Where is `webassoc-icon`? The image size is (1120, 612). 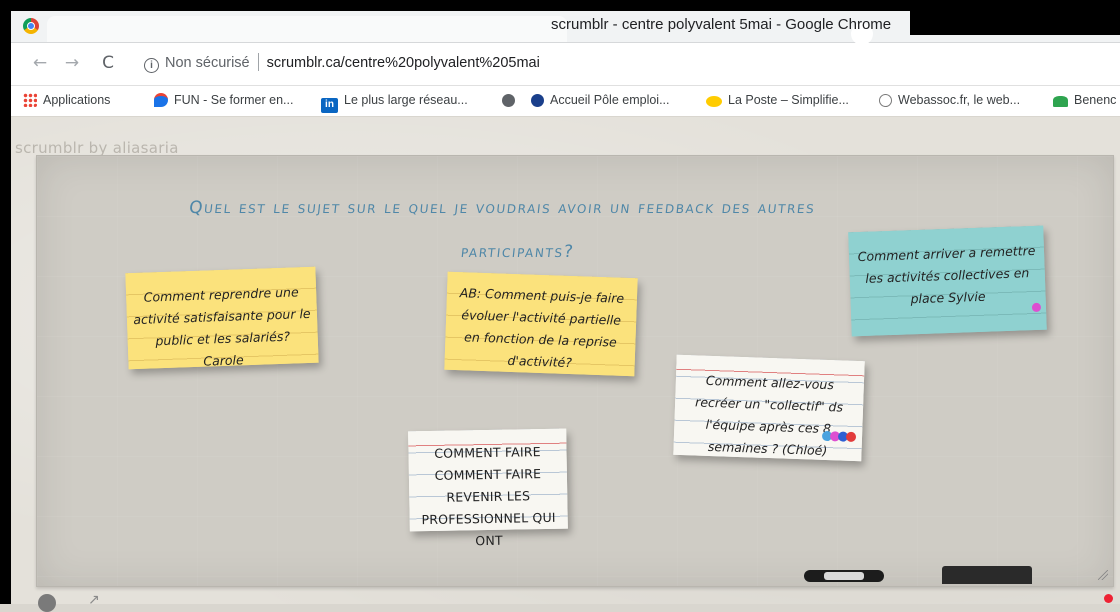 webassoc-icon is located at coordinates (885, 100).